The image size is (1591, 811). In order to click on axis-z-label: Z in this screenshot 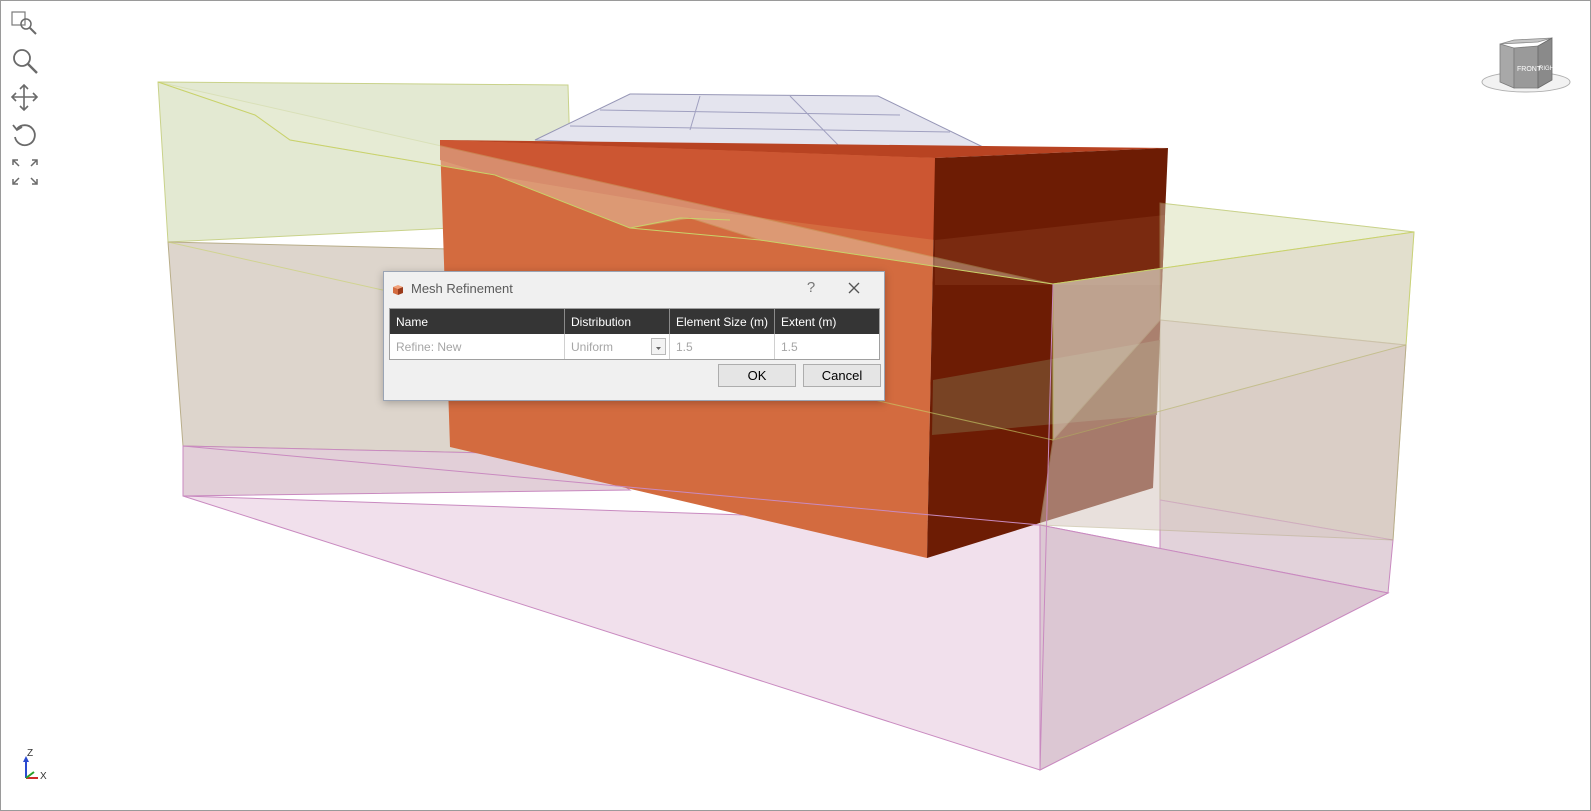, I will do `click(30, 753)`.